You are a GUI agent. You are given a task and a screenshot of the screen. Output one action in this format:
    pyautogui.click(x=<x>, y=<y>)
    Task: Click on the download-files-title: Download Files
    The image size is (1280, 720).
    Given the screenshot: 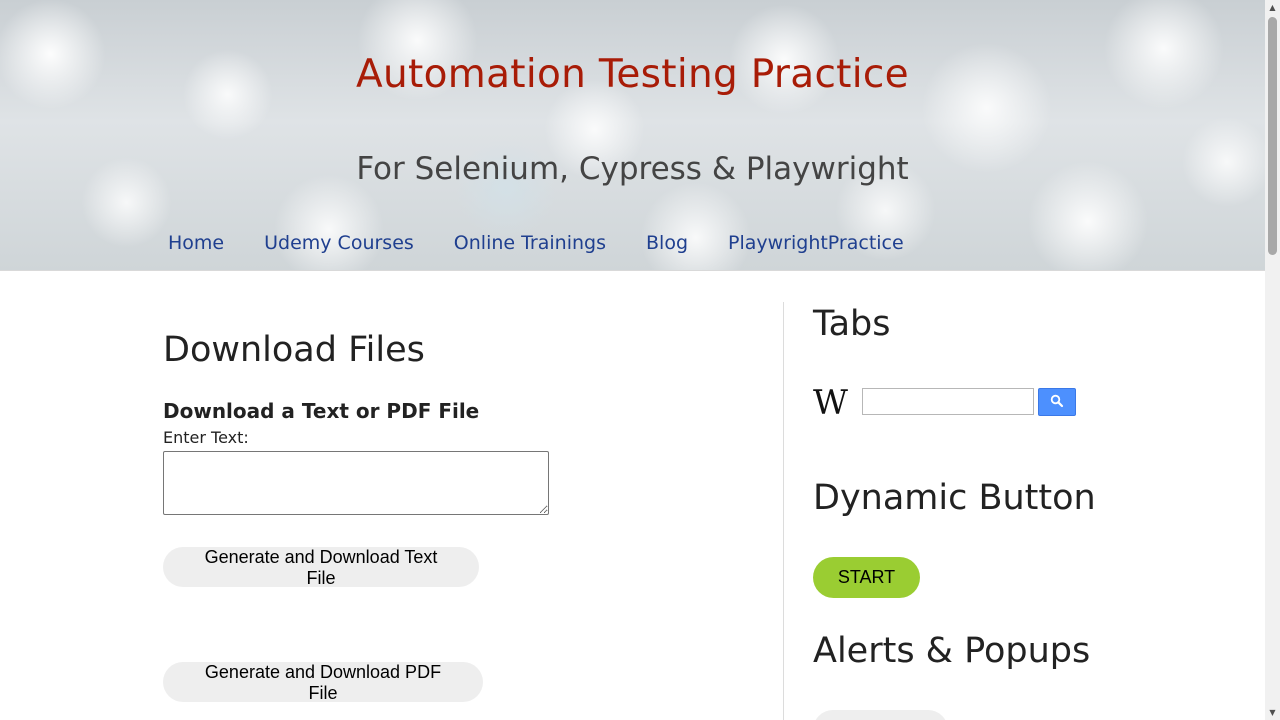 What is the action you would take?
    pyautogui.click(x=294, y=350)
    